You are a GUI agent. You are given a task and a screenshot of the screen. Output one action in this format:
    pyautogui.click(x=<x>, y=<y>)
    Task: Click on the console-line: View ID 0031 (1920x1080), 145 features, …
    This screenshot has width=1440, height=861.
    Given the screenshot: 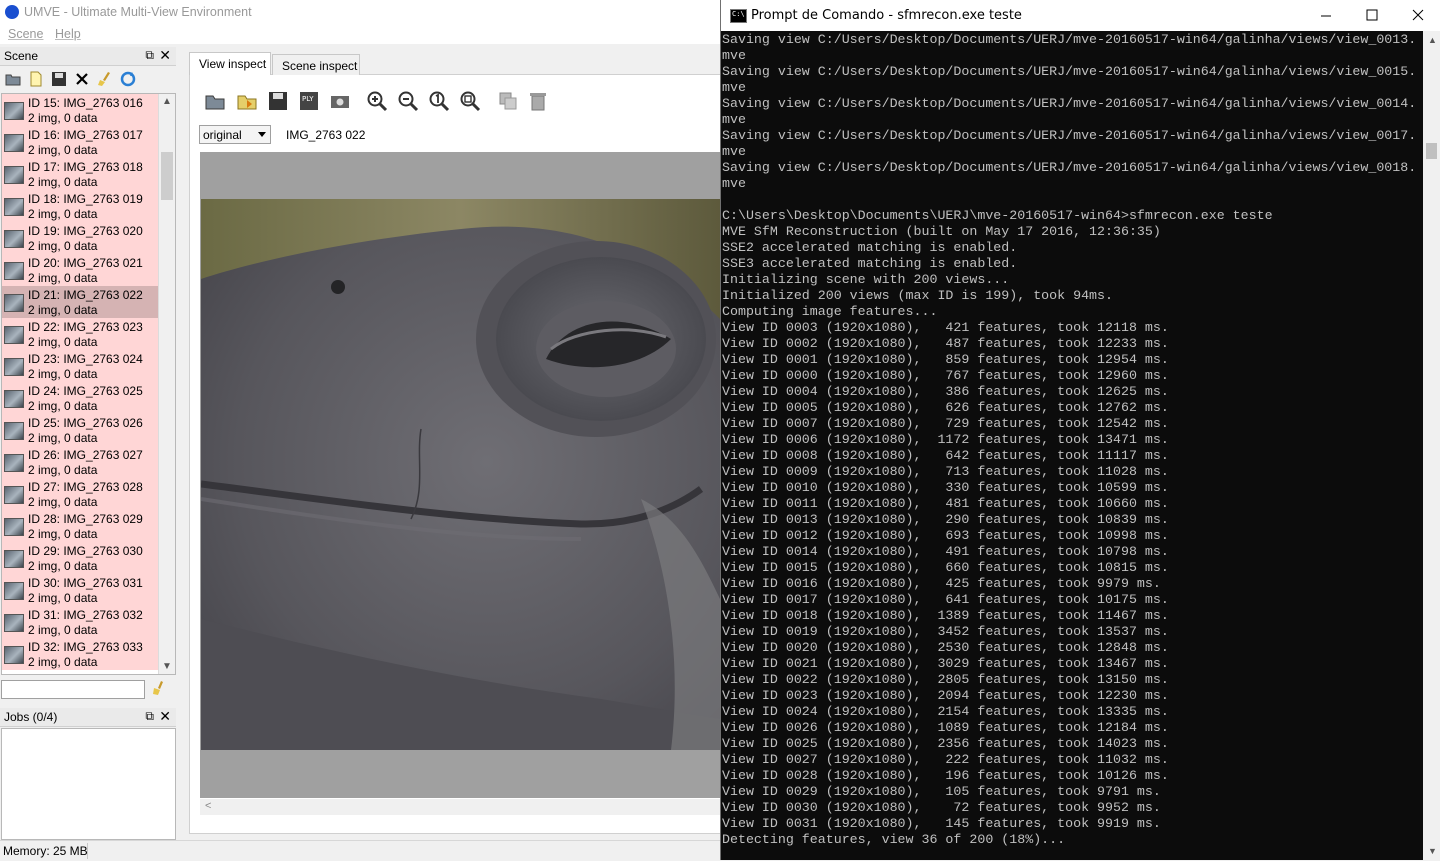 What is the action you would take?
    pyautogui.click(x=941, y=823)
    